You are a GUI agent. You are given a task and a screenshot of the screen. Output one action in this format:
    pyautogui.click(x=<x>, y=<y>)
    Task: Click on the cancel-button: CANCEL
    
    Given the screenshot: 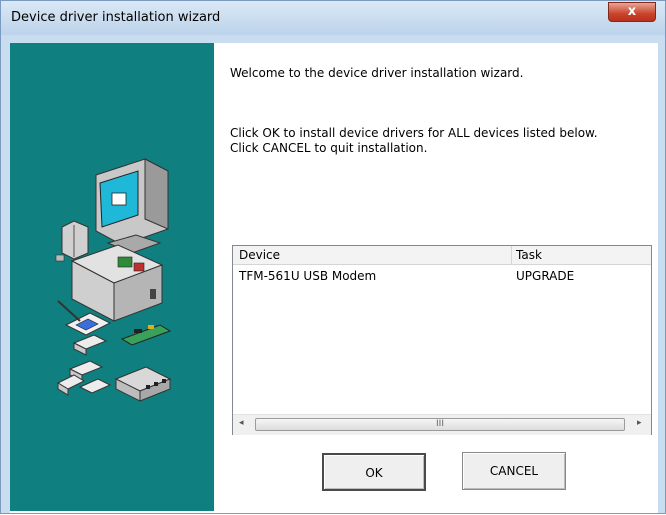 What is the action you would take?
    pyautogui.click(x=514, y=471)
    